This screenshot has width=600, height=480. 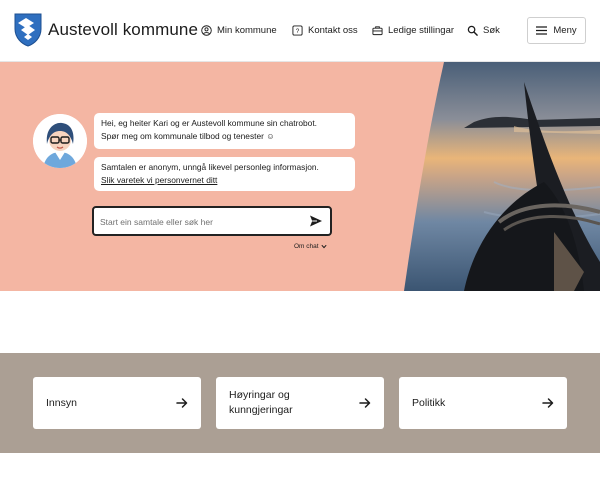 I want to click on site-title: Austevoll kommune, so click(x=123, y=30).